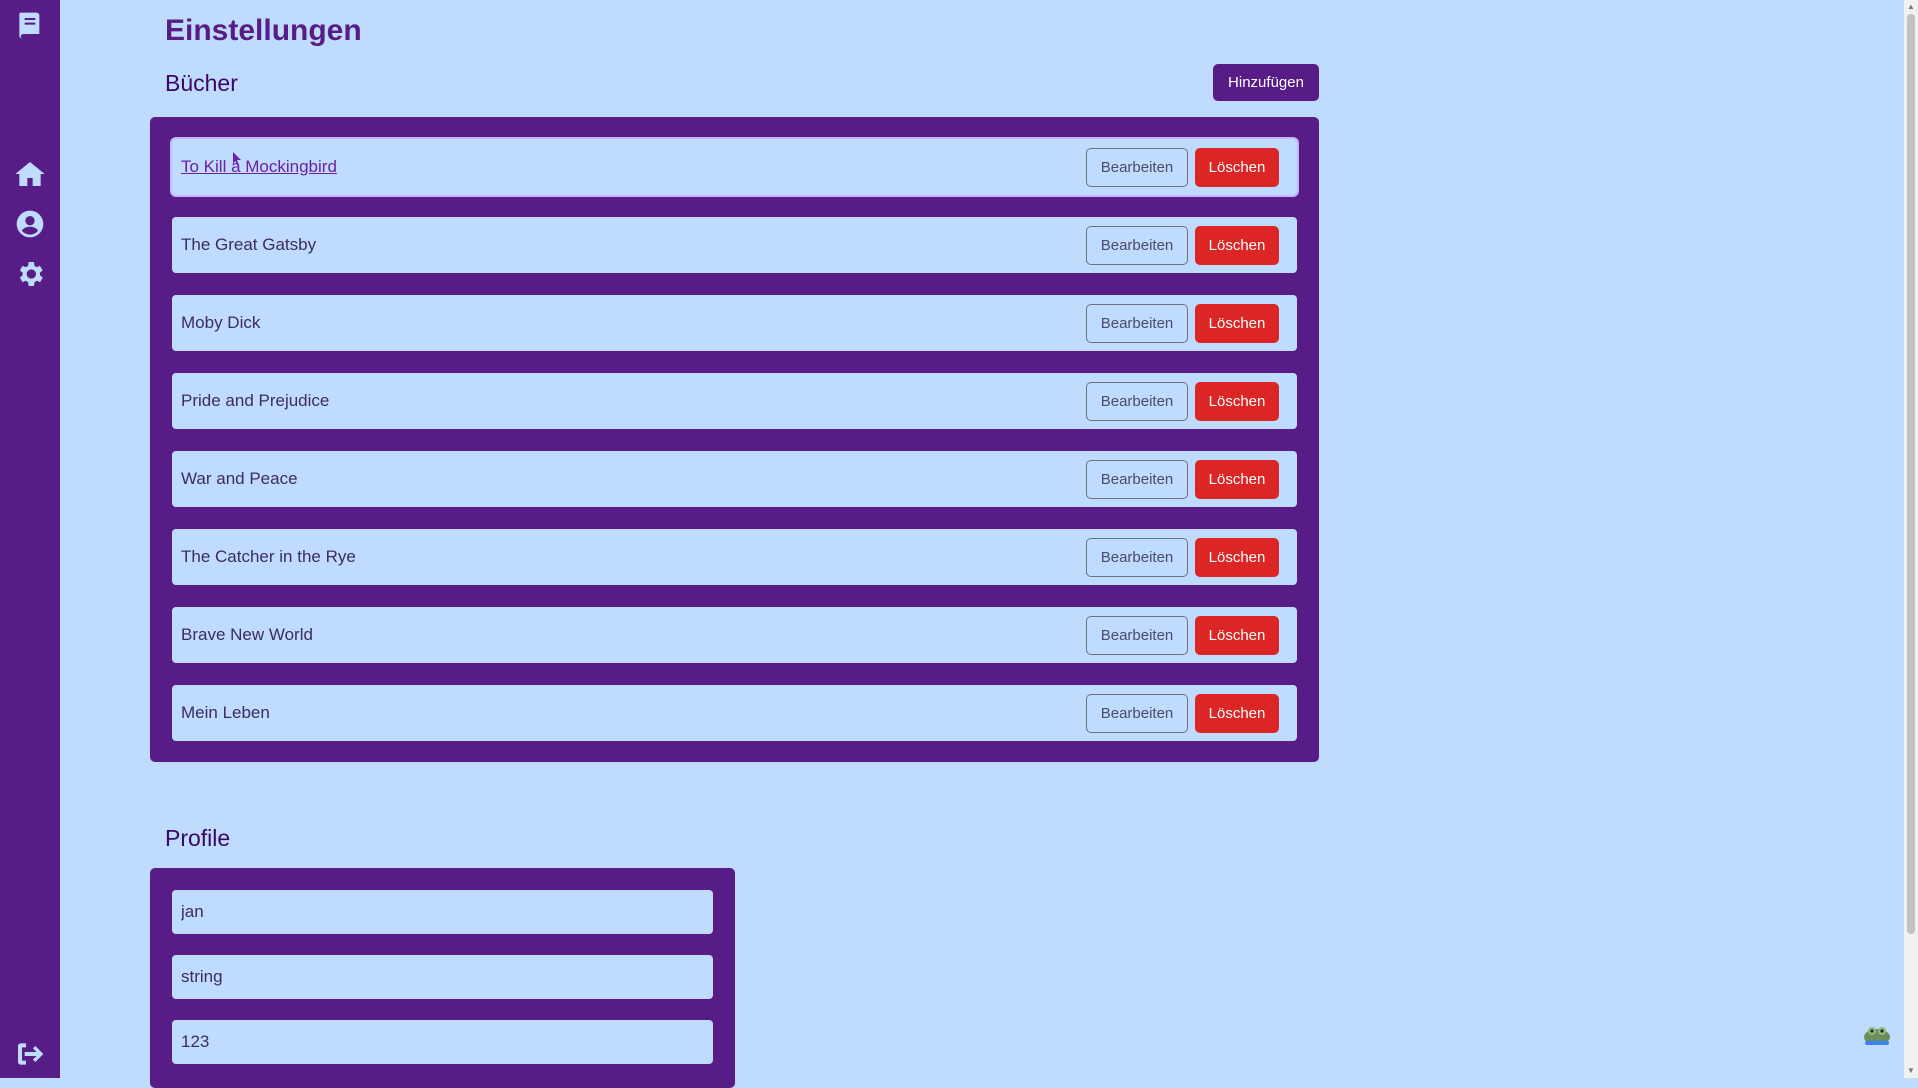  Describe the element at coordinates (259, 167) in the screenshot. I see `book-title-link: To Kill a Mockingbird` at that location.